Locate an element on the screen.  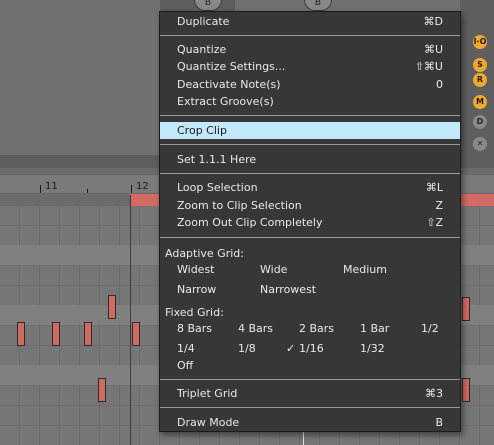
menu-item-label: Quantize is located at coordinates (202, 49).